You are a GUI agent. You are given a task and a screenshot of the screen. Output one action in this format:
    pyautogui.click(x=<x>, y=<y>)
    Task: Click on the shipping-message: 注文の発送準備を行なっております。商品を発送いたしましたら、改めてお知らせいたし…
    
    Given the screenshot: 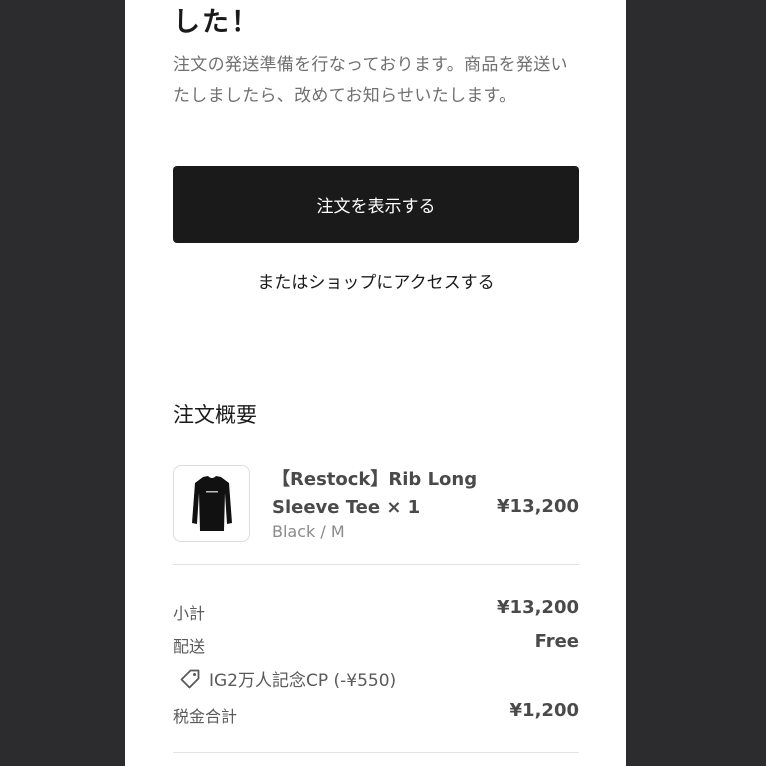 What is the action you would take?
    pyautogui.click(x=370, y=80)
    